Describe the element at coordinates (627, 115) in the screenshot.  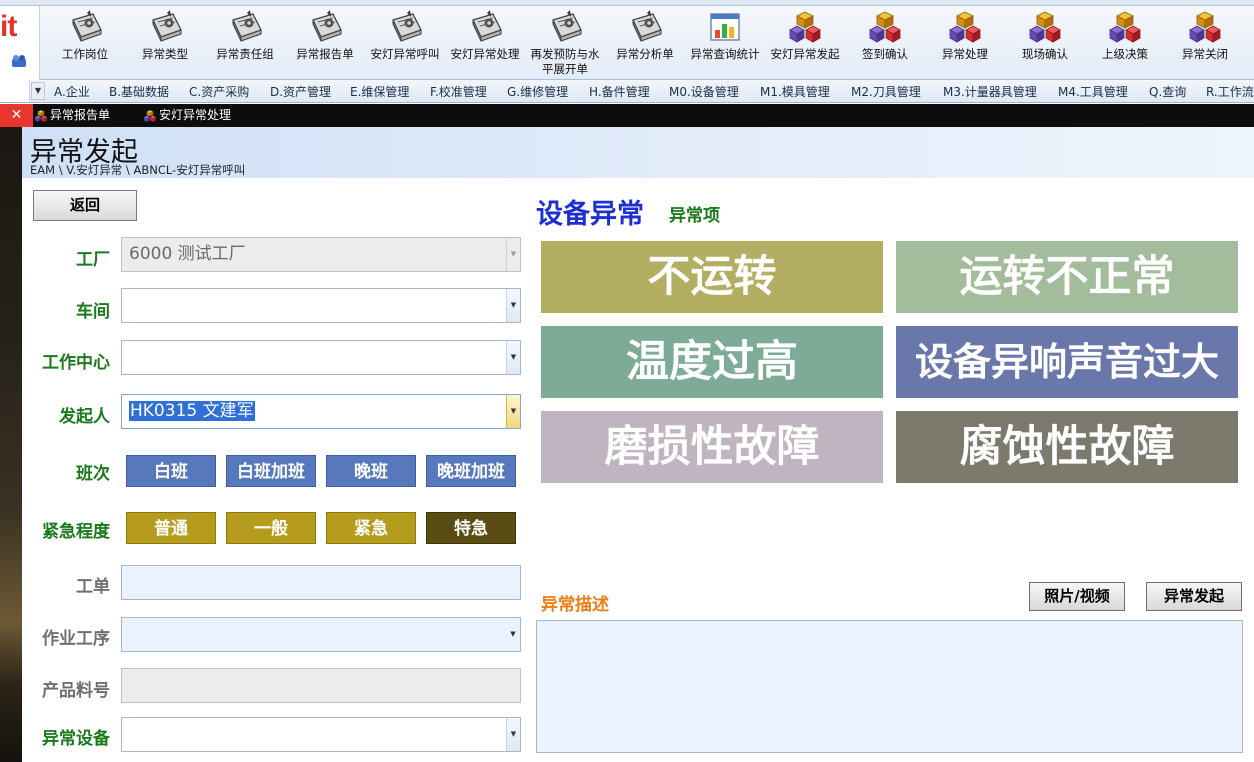
I see `document-tab-bar: ✕ 异常报告单 安灯异常处理` at that location.